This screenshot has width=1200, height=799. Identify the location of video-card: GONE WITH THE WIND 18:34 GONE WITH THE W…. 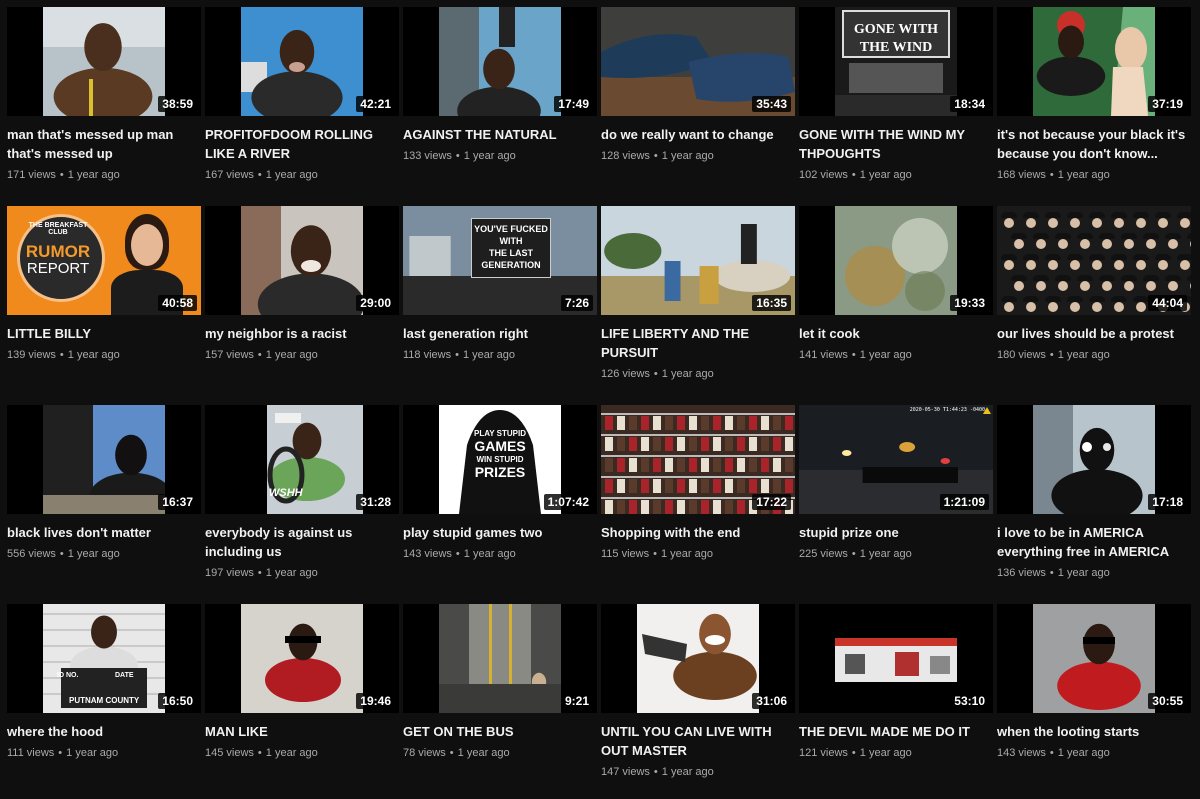
(896, 104).